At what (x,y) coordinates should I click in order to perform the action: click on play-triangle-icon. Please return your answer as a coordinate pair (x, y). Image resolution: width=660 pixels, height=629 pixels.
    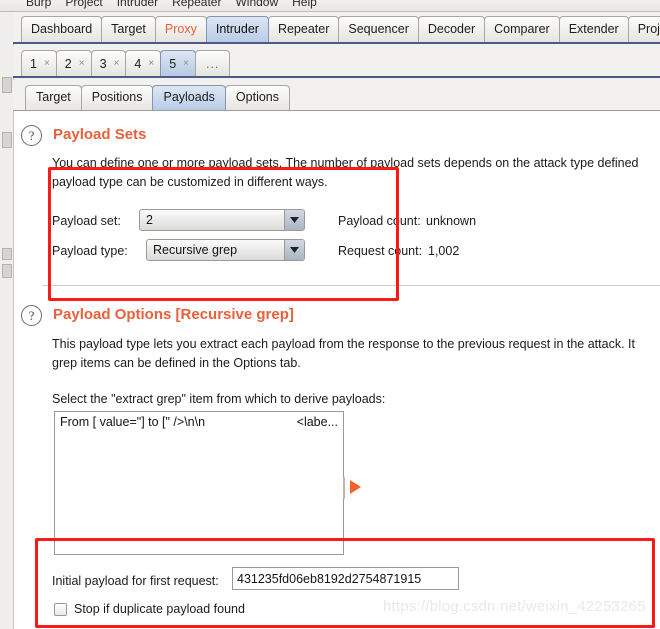
    Looking at the image, I should click on (355, 487).